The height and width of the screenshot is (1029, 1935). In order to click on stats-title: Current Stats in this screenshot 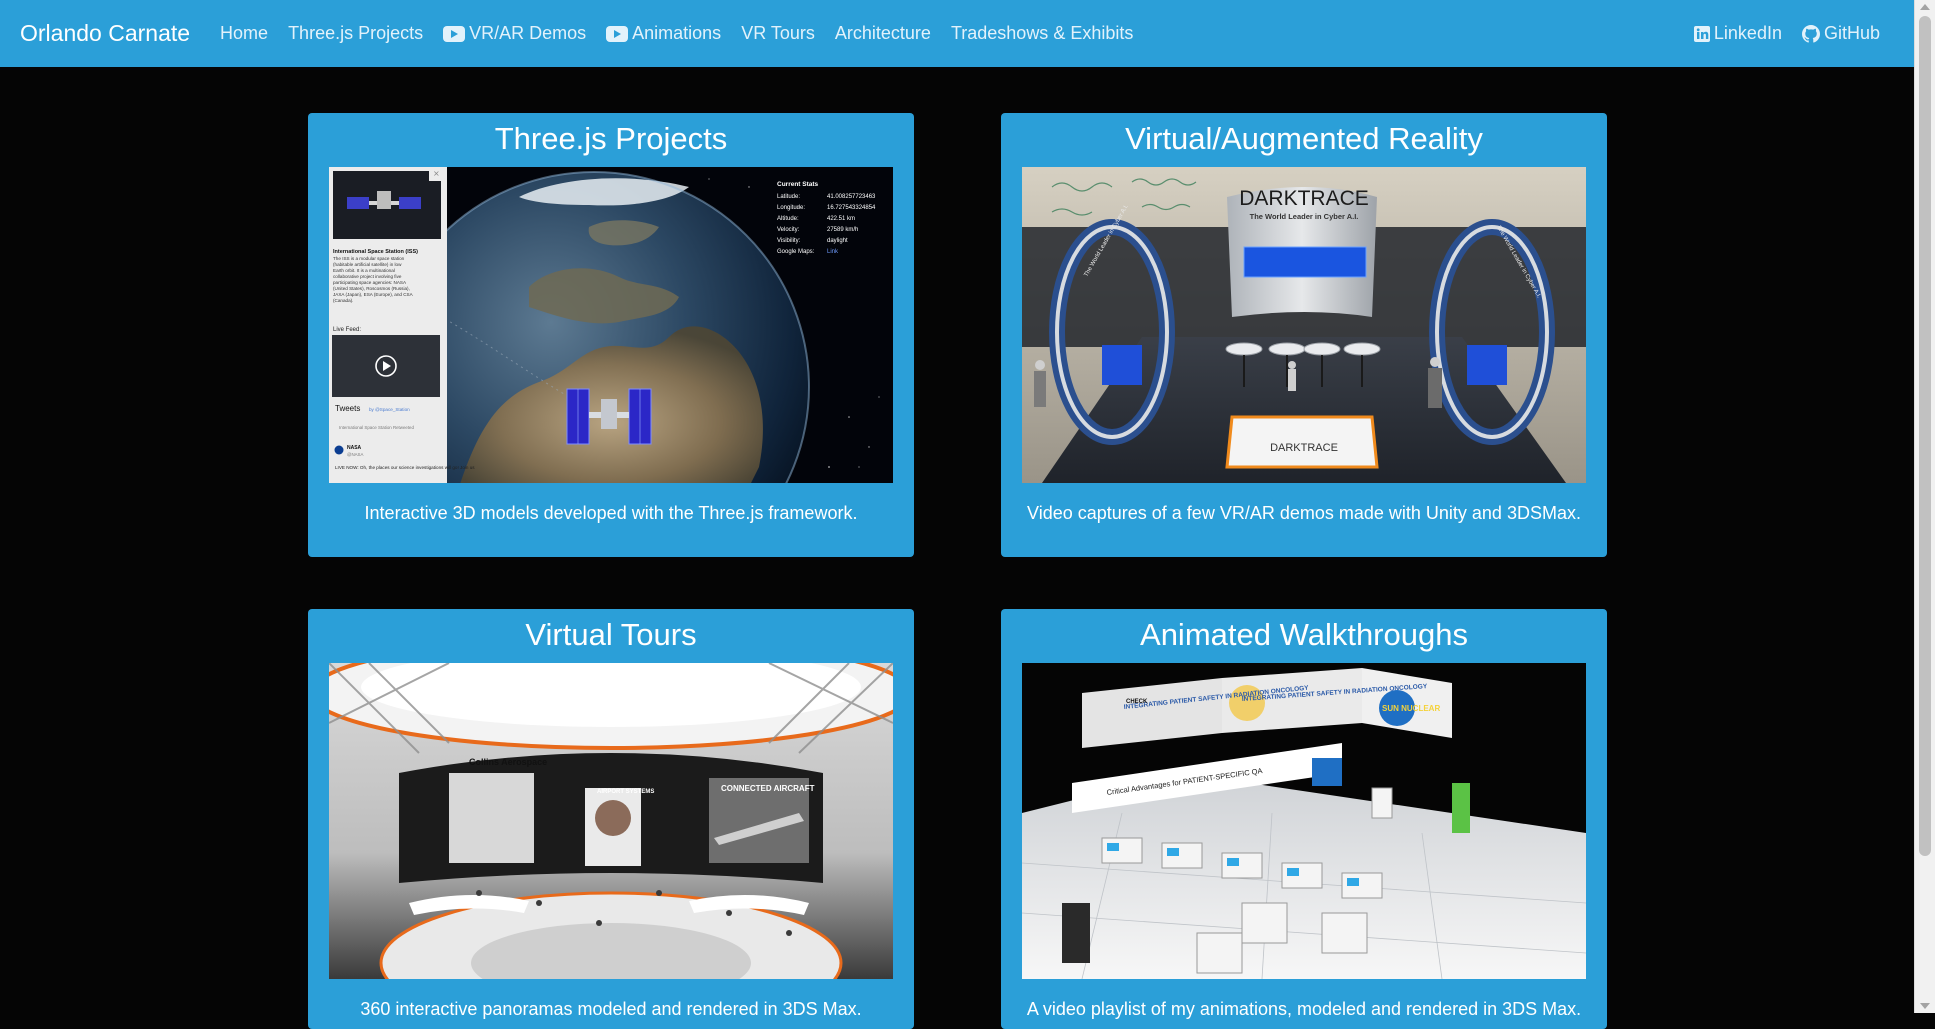, I will do `click(798, 184)`.